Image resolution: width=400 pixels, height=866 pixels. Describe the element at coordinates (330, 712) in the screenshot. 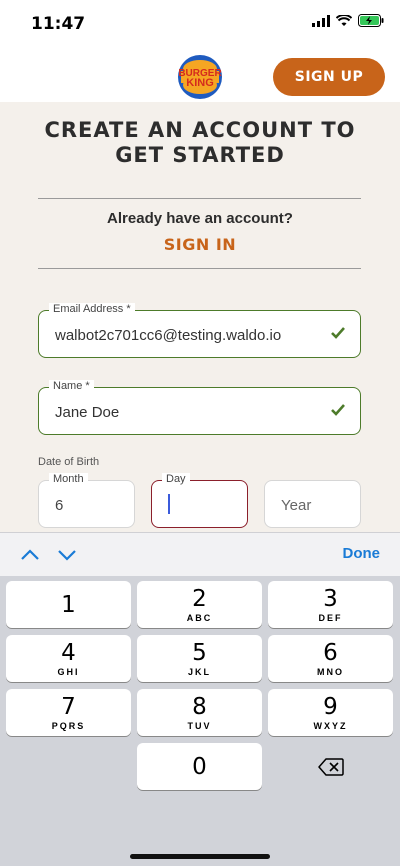

I see `key-9: 9 WXYZ` at that location.